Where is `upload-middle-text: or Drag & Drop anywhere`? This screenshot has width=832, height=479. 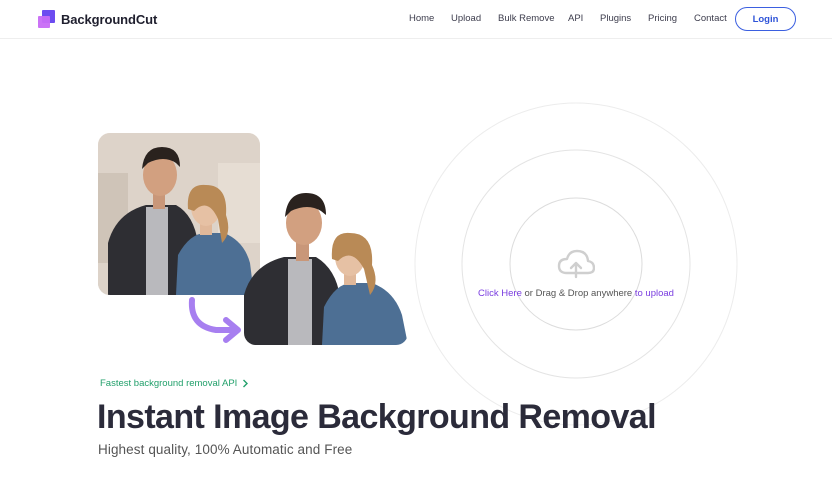
upload-middle-text: or Drag & Drop anywhere is located at coordinates (578, 293).